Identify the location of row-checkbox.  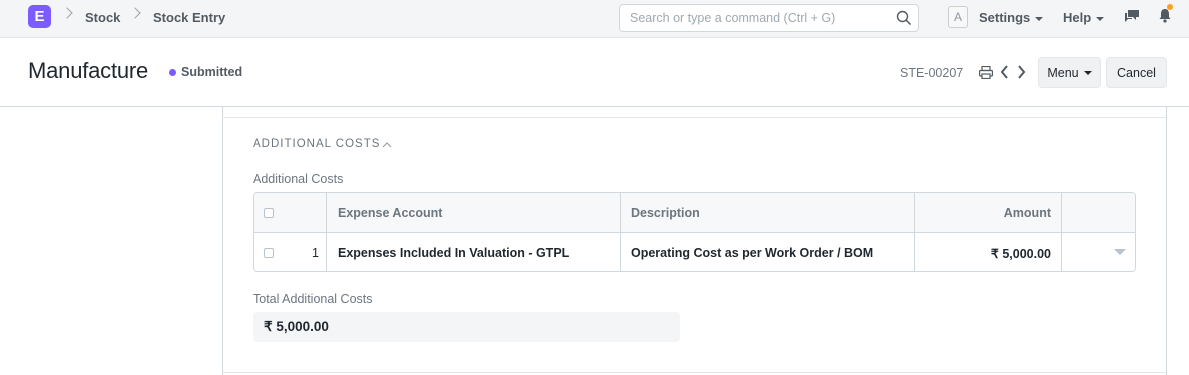
(269, 253).